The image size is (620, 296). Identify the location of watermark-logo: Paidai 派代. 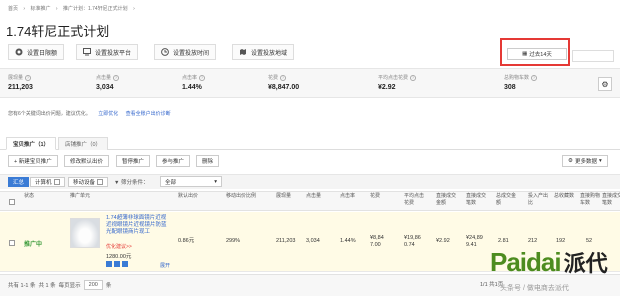
(549, 262).